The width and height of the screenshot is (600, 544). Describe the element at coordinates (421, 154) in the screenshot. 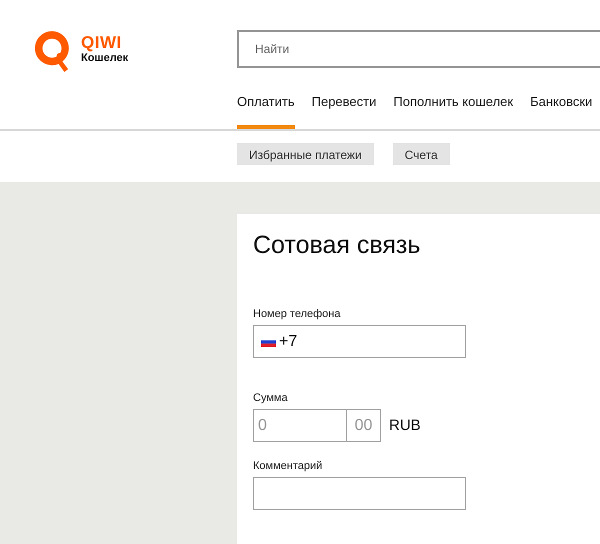

I see `subnav-button: Счета` at that location.